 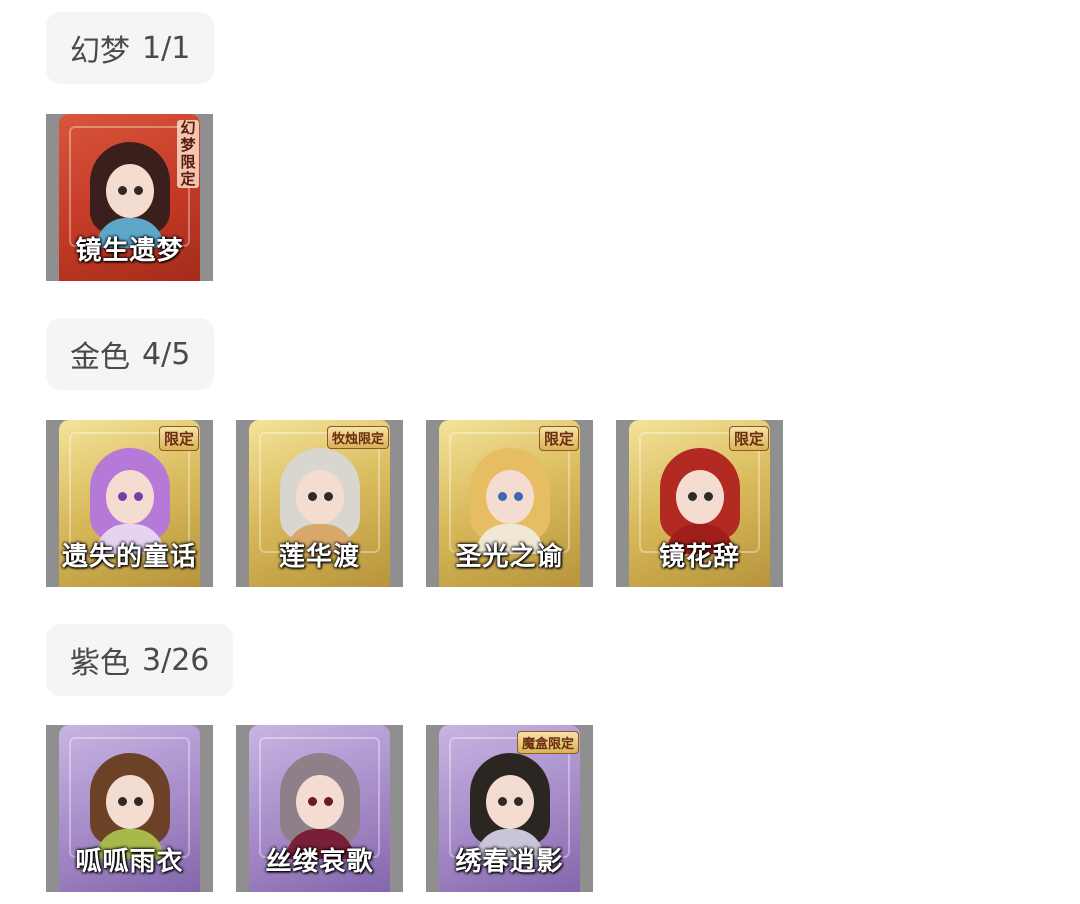 I want to click on skin-grid-dream: 幻梦限定 镜生遗梦, so click(x=141, y=197).